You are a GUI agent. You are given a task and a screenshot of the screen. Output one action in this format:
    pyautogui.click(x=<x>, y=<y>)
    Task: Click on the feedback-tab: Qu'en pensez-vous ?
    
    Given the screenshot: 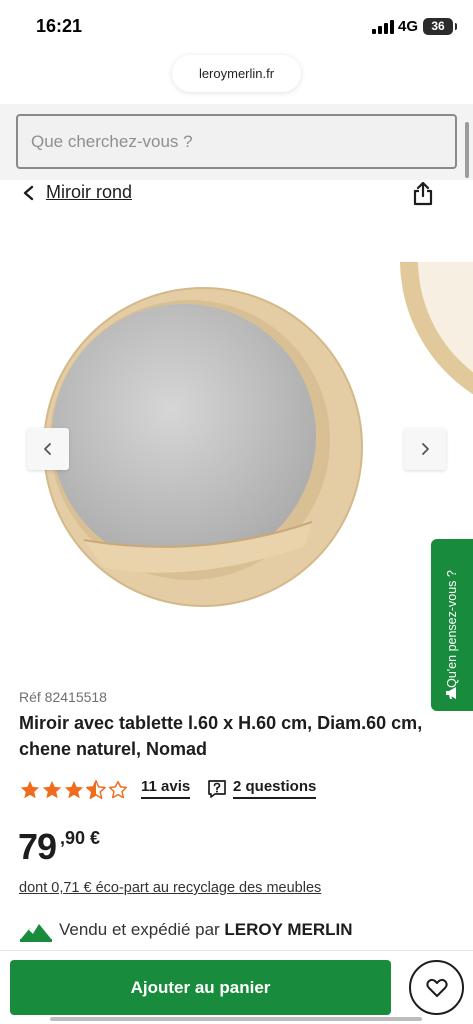 What is the action you would take?
    pyautogui.click(x=452, y=625)
    